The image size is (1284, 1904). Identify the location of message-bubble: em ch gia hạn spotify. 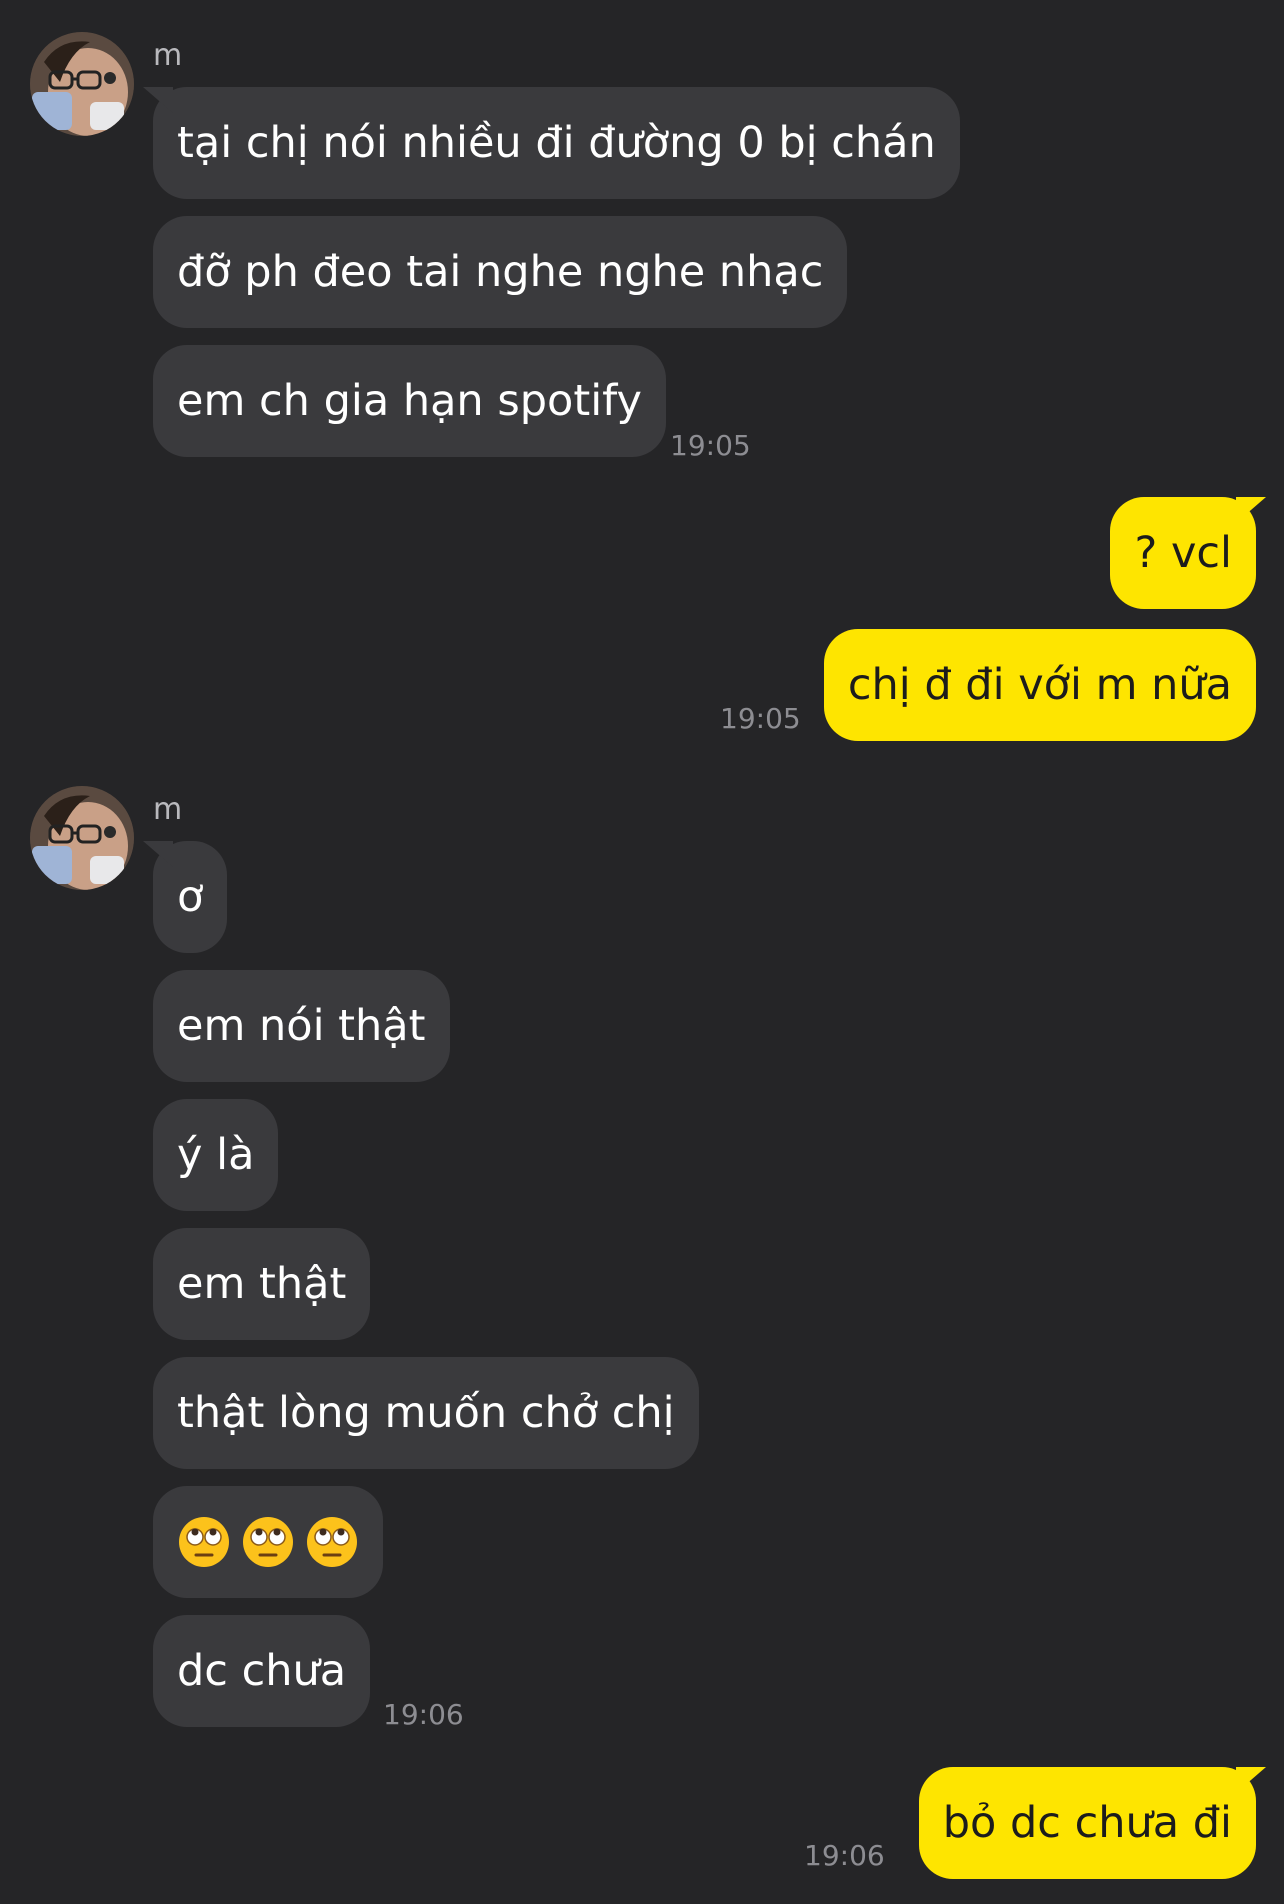
(410, 401).